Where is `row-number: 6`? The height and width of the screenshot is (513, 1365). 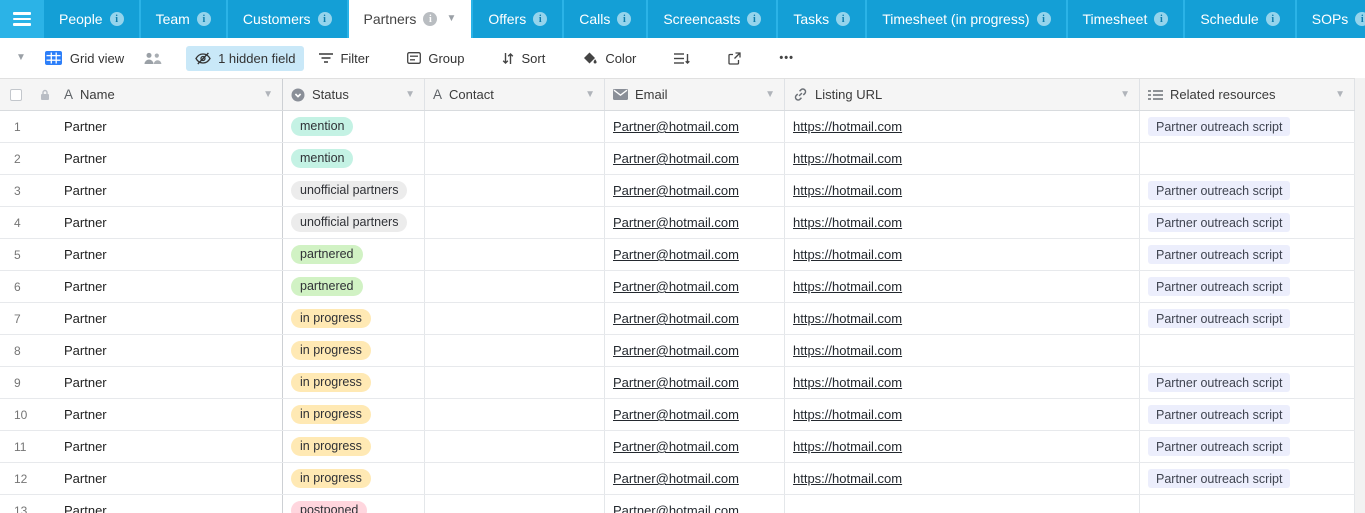
row-number: 6 is located at coordinates (28, 286).